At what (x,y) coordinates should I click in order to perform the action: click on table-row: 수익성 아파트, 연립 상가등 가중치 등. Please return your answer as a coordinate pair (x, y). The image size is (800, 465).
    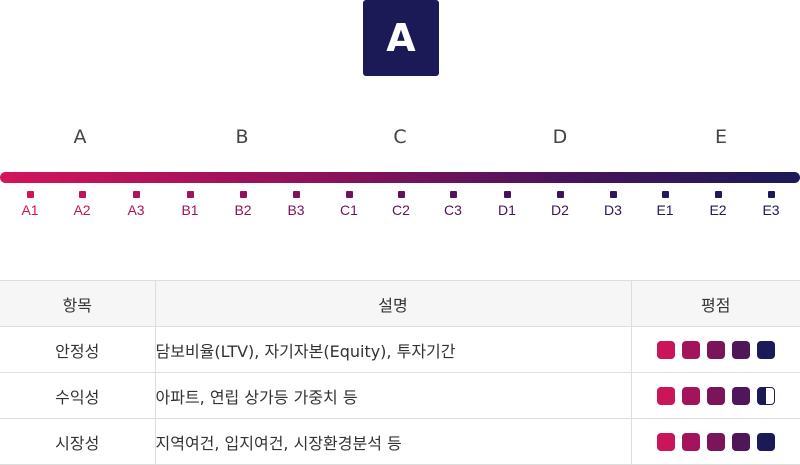
    Looking at the image, I should click on (400, 395).